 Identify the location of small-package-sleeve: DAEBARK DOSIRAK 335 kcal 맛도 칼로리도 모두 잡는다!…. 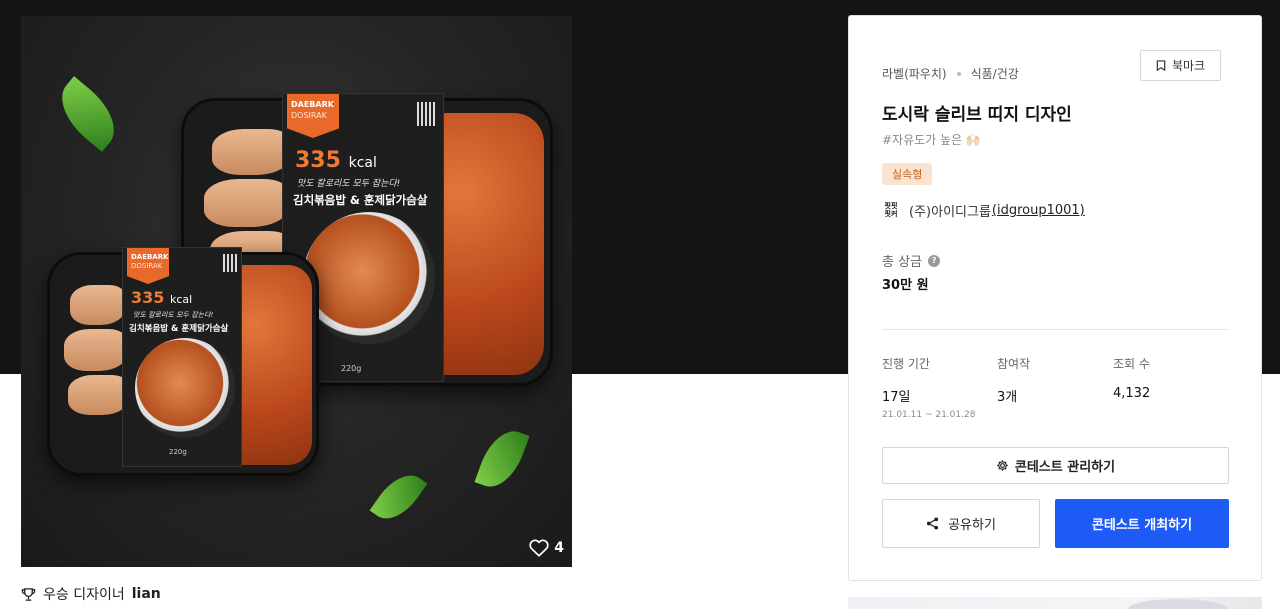
(182, 357).